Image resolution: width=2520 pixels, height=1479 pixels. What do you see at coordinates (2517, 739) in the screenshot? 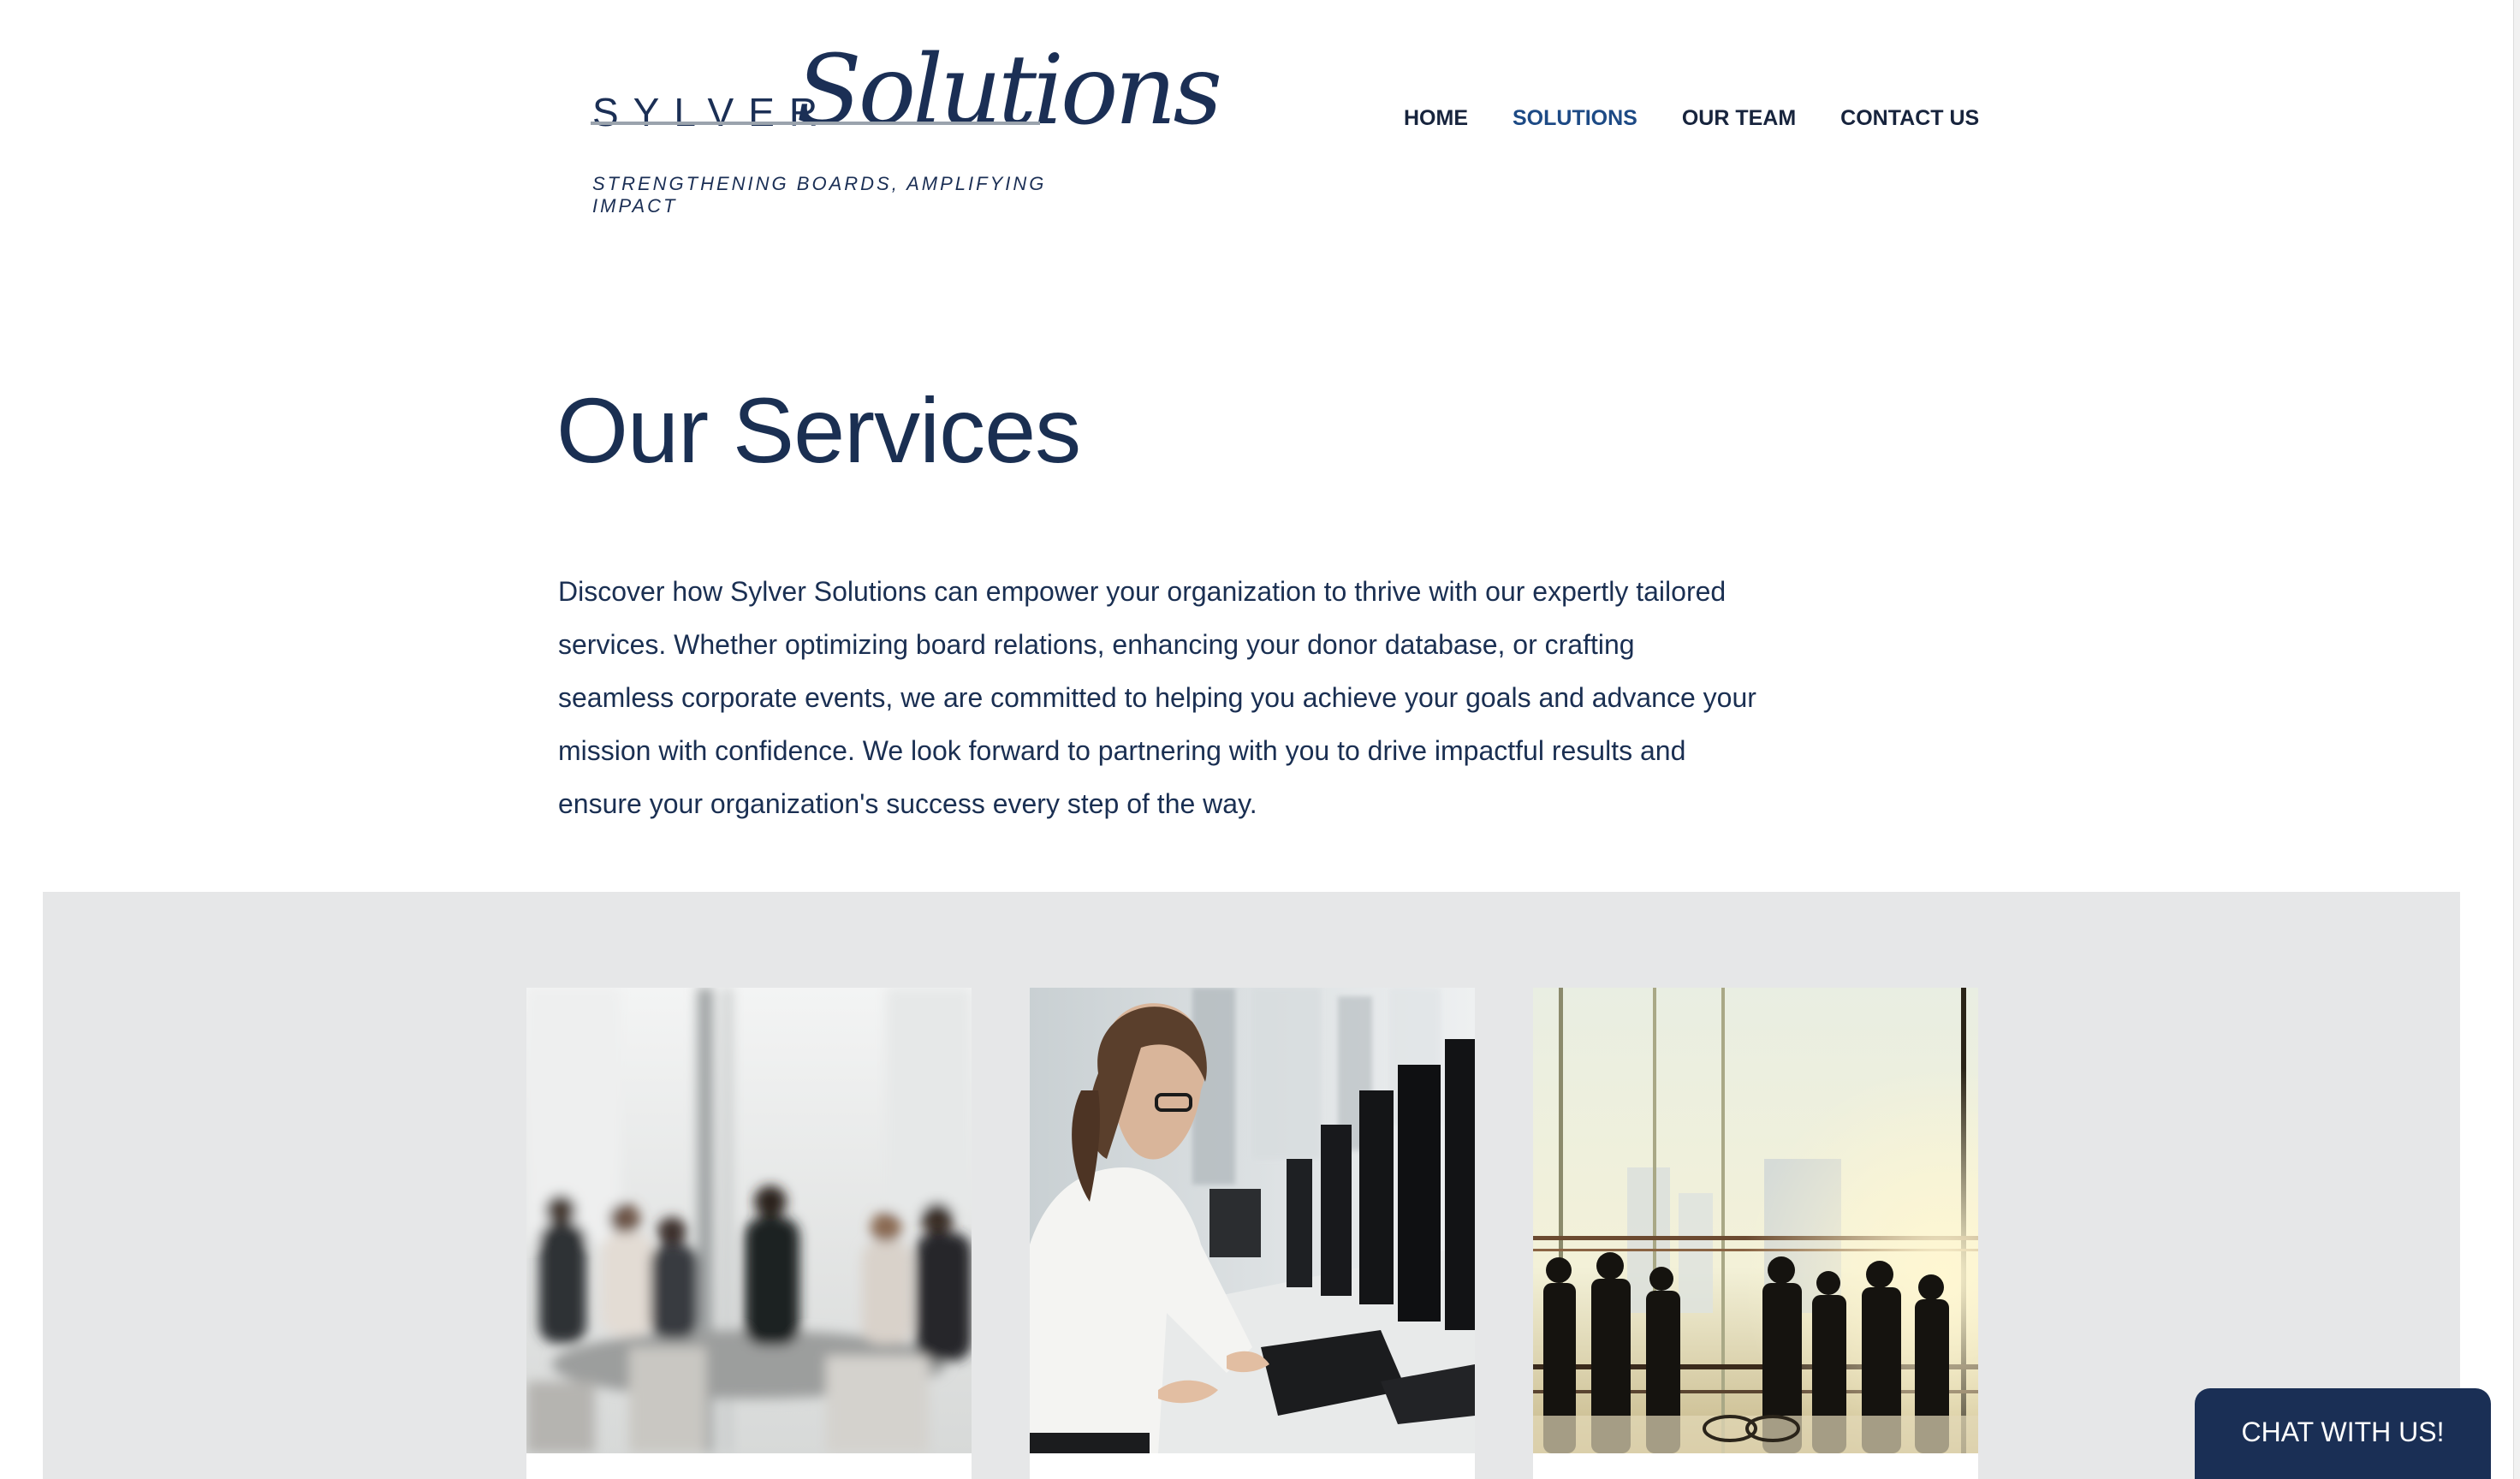
I see `scrollbar` at bounding box center [2517, 739].